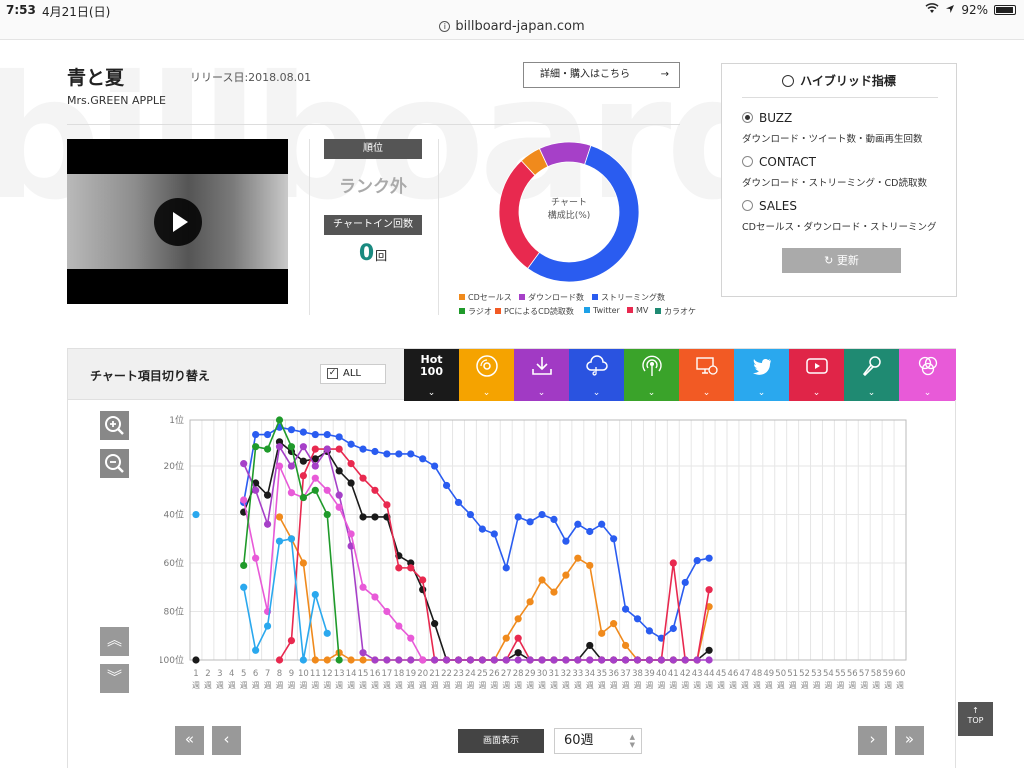  Describe the element at coordinates (541, 375) in the screenshot. I see `tab-download: ⌄` at that location.